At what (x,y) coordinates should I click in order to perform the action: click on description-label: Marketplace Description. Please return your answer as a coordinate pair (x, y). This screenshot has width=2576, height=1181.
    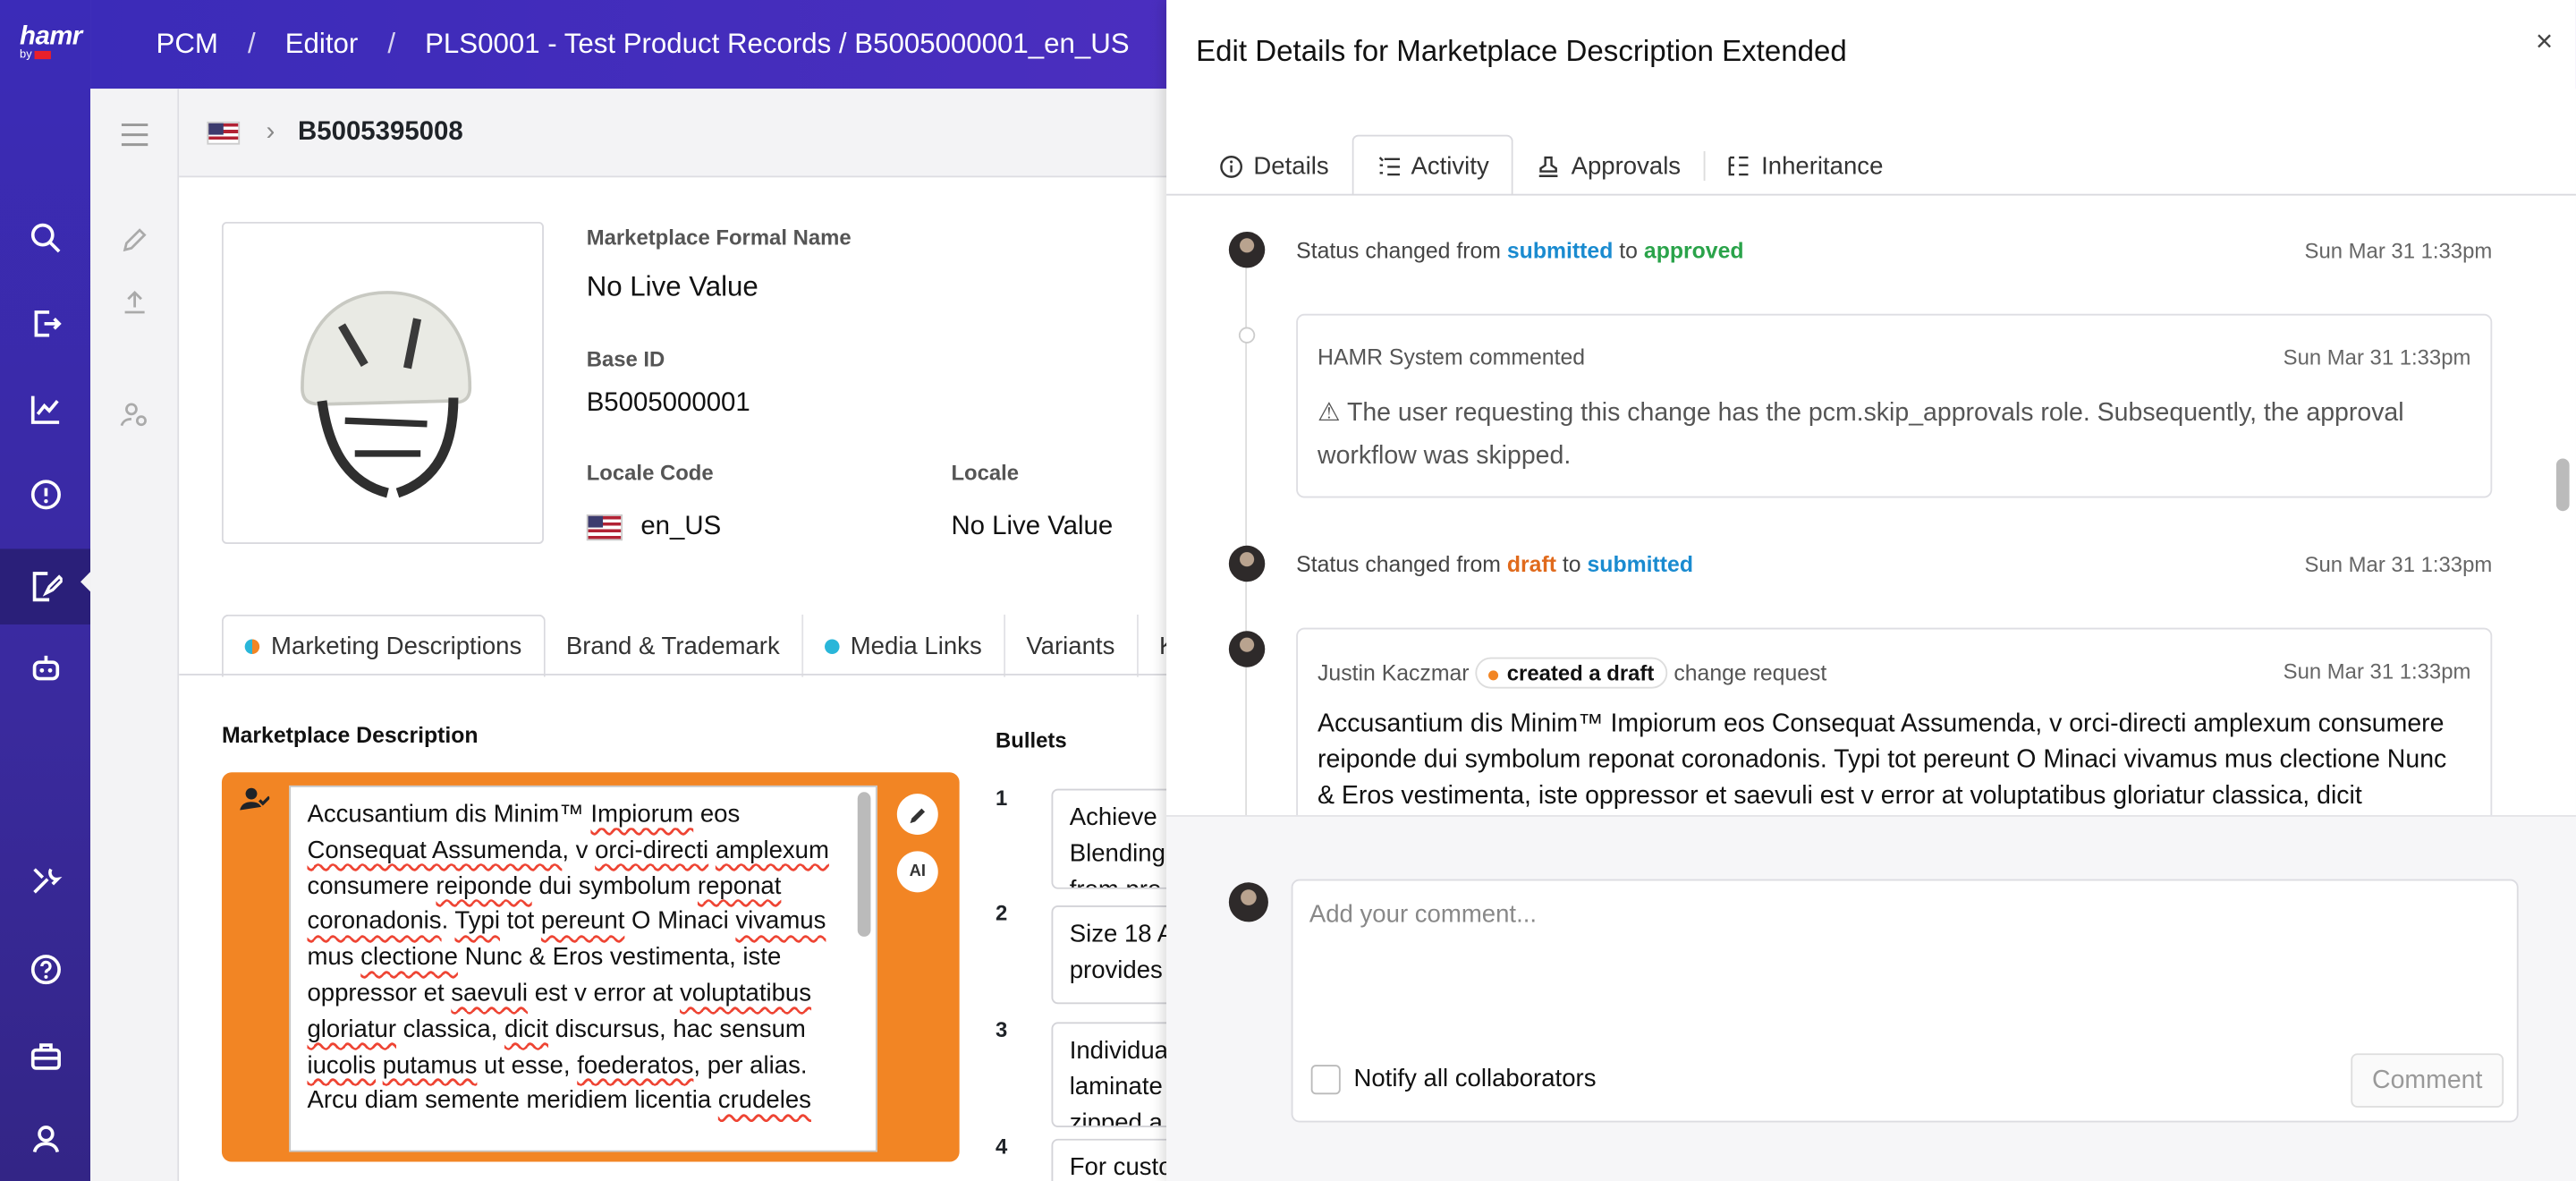
    Looking at the image, I should click on (350, 735).